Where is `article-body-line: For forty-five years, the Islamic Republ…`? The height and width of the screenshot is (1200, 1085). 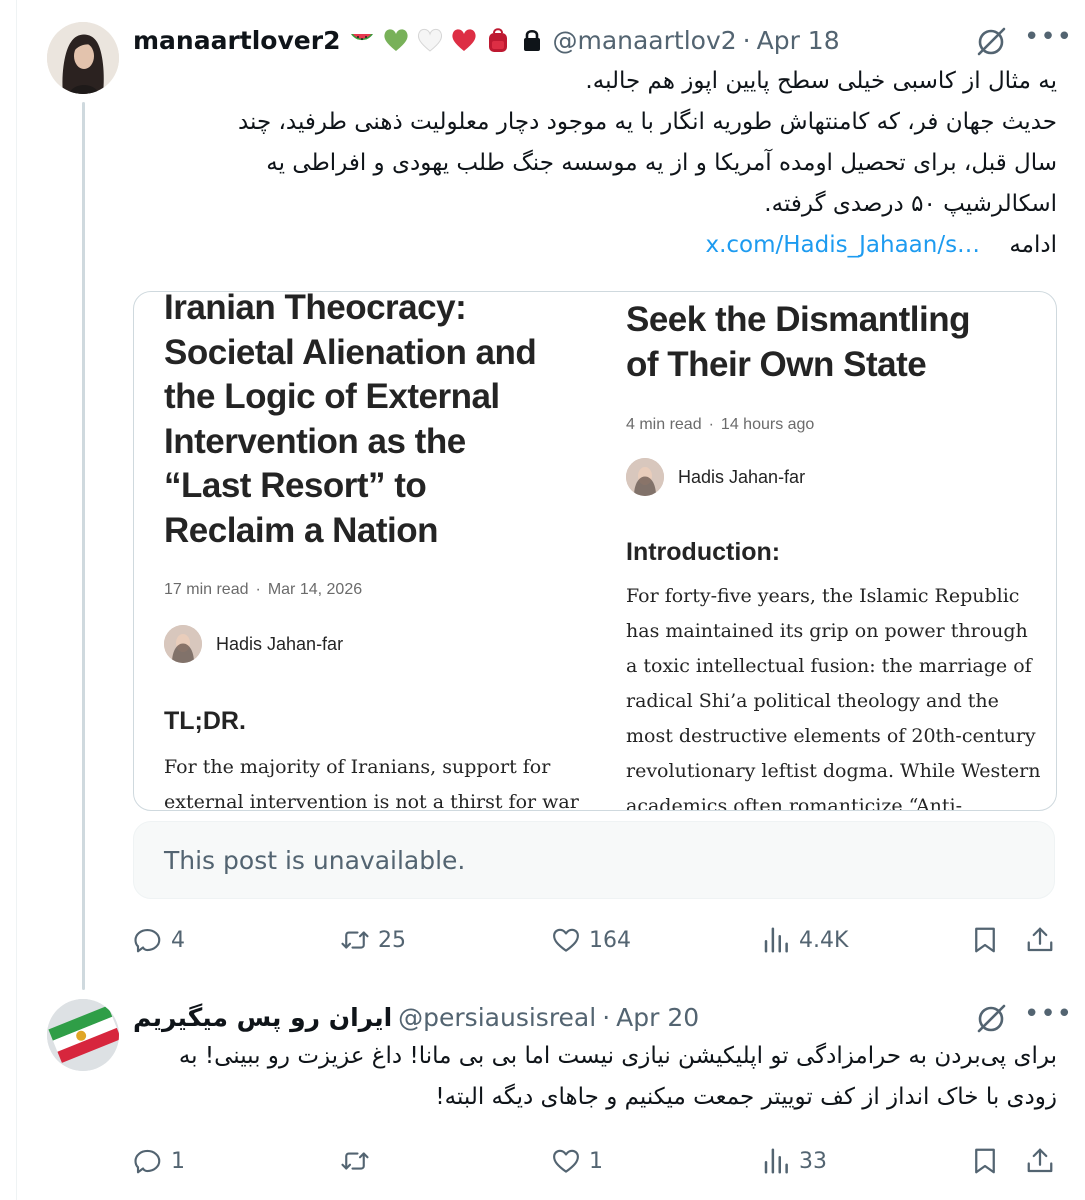 article-body-line: For forty-five years, the Islamic Republ… is located at coordinates (823, 596).